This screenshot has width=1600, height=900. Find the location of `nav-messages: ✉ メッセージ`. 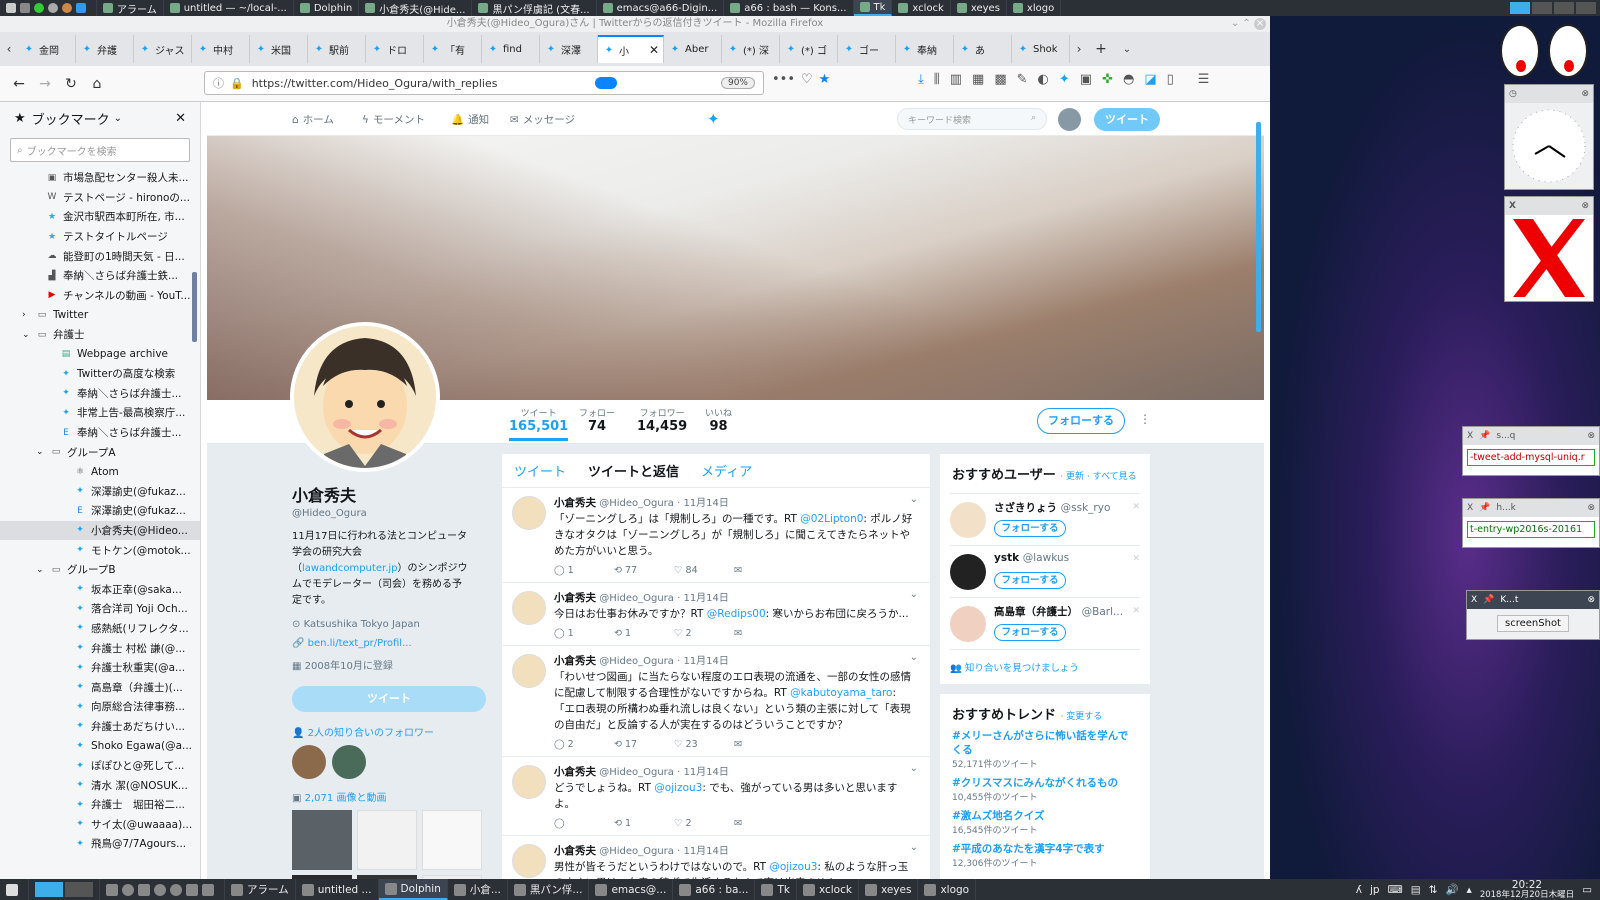

nav-messages: ✉ メッセージ is located at coordinates (542, 119).